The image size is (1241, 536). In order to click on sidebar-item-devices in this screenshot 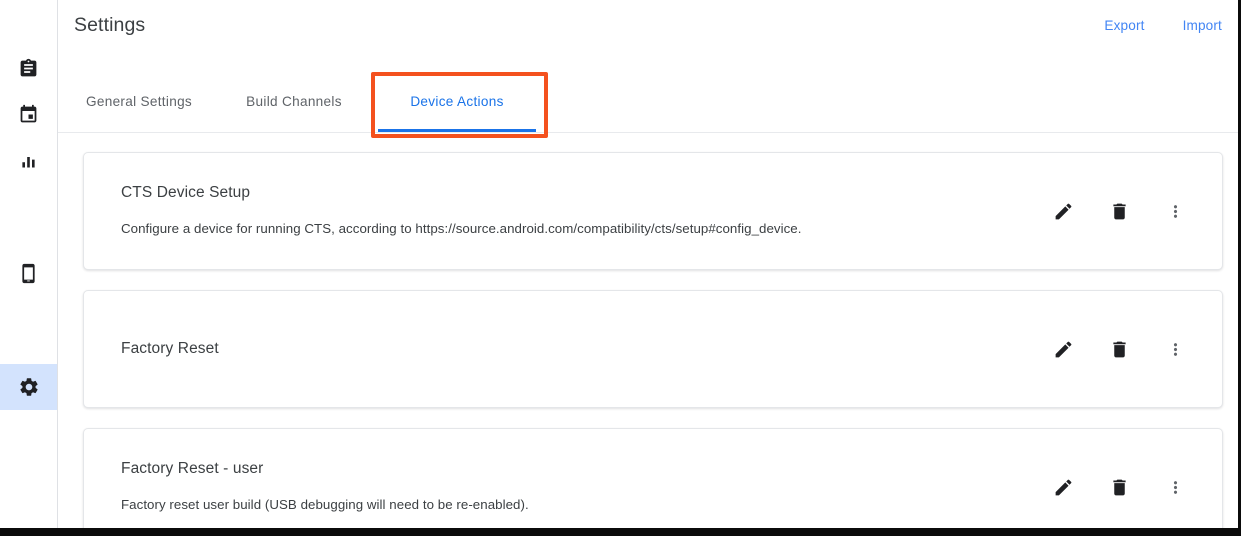, I will do `click(28, 273)`.